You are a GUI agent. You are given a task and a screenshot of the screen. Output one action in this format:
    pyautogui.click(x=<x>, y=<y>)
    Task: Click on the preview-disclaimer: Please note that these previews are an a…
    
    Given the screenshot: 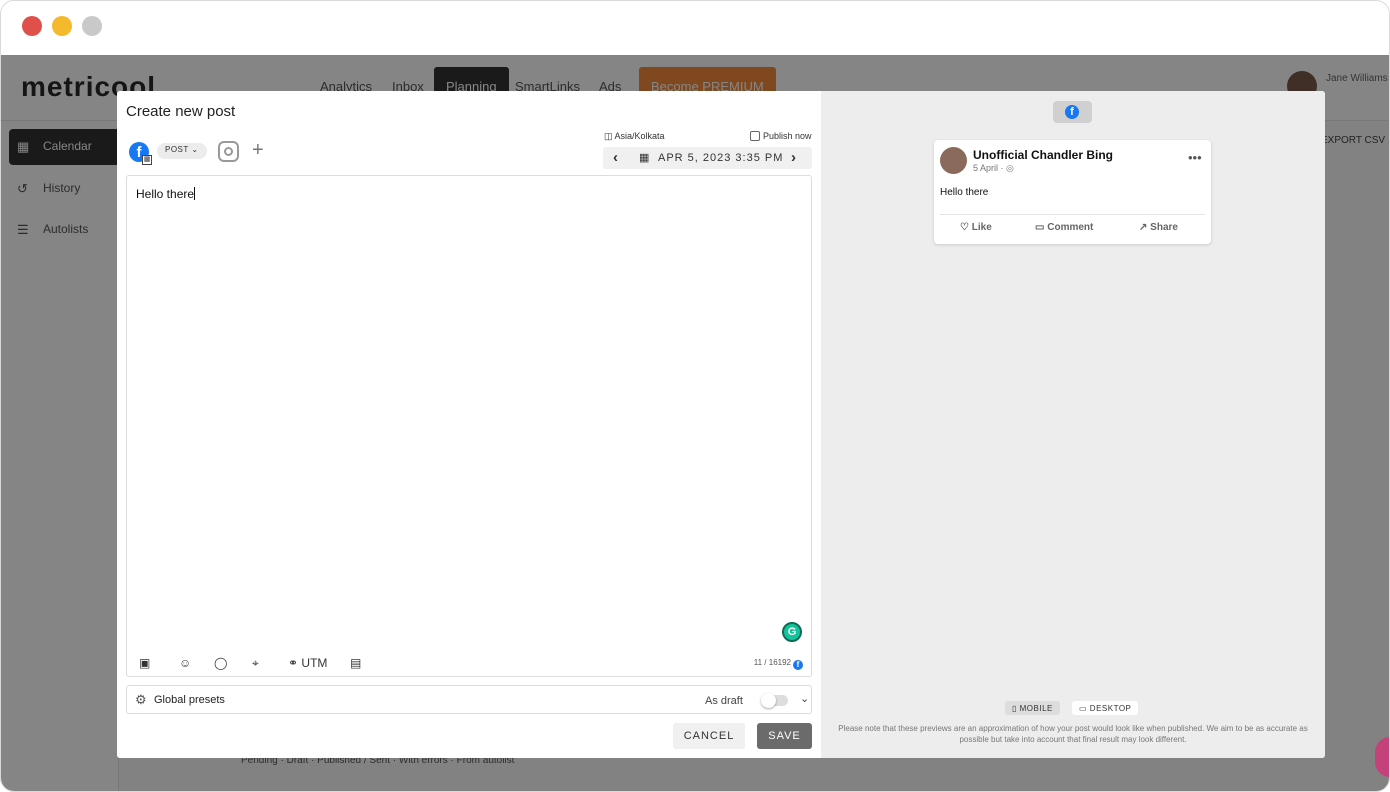 What is the action you would take?
    pyautogui.click(x=1073, y=734)
    